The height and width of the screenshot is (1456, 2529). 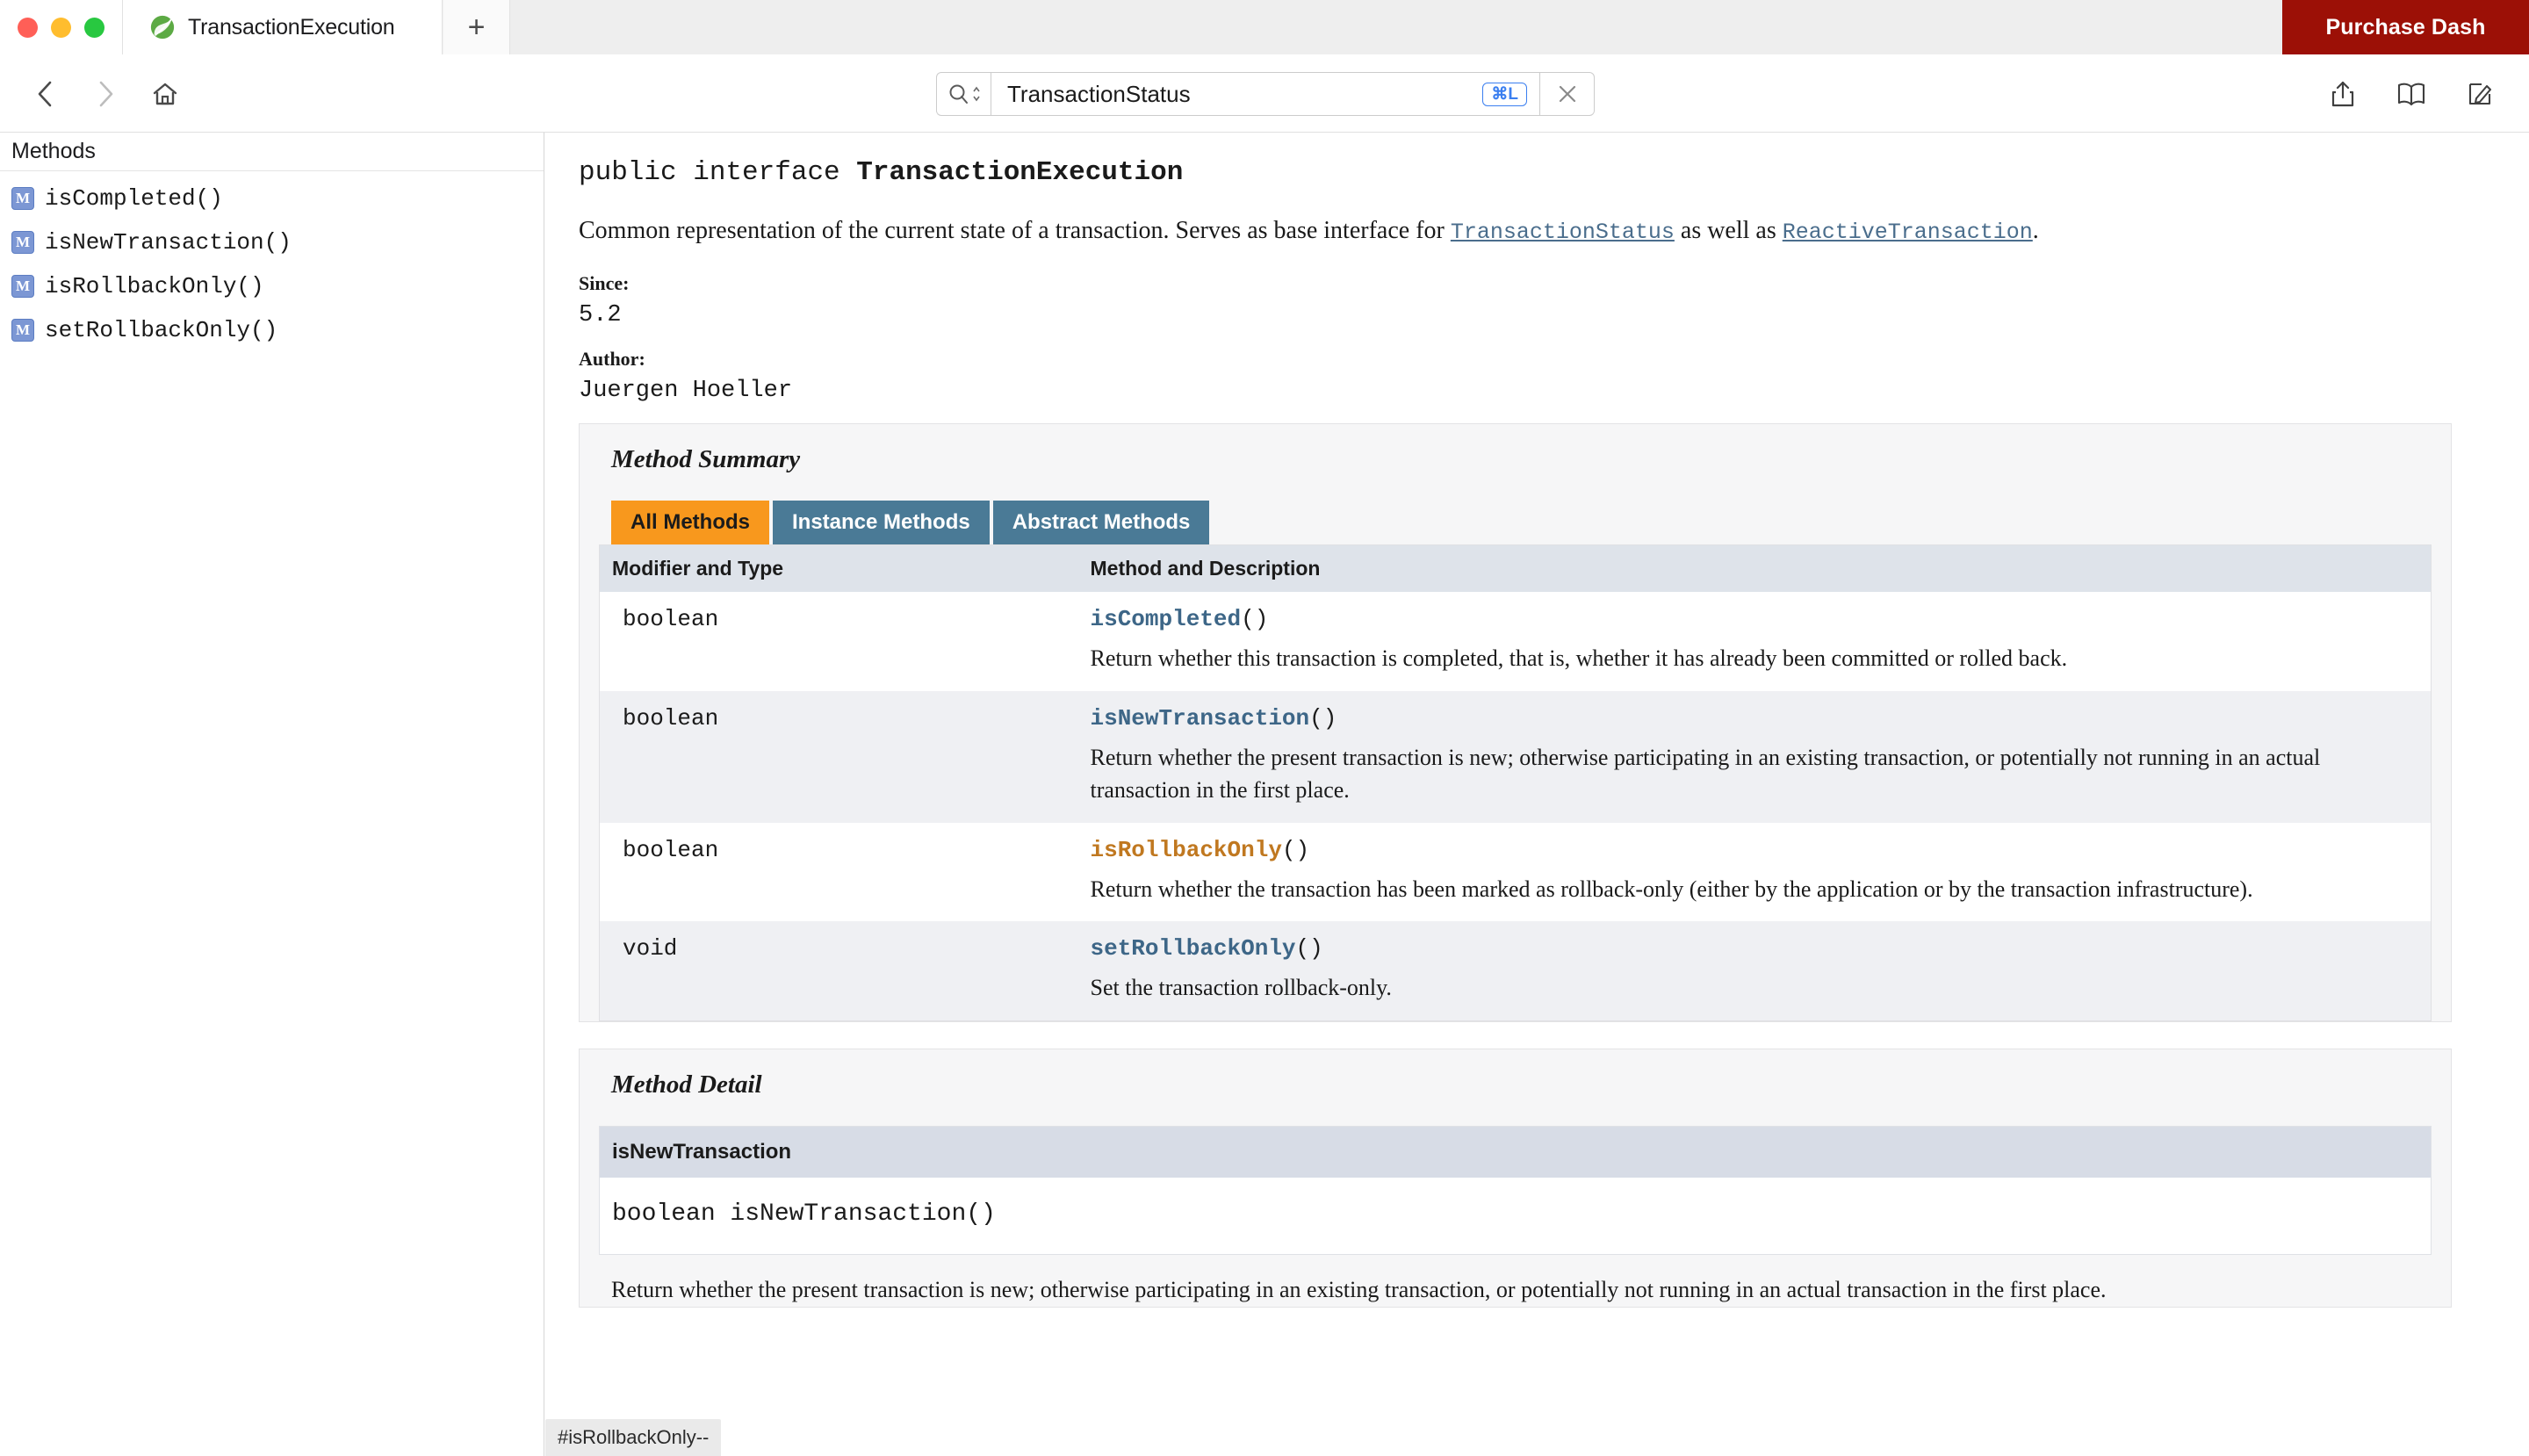 I want to click on search-shortcut-badge: ⌘L, so click(x=1505, y=94).